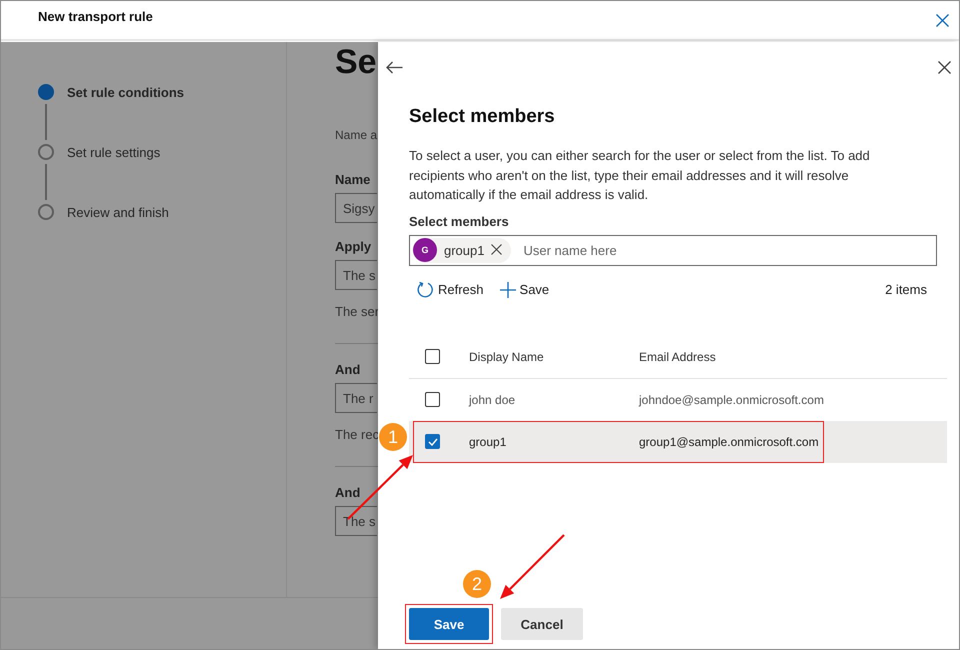 The width and height of the screenshot is (960, 650). Describe the element at coordinates (425, 289) in the screenshot. I see `refresh-icon` at that location.